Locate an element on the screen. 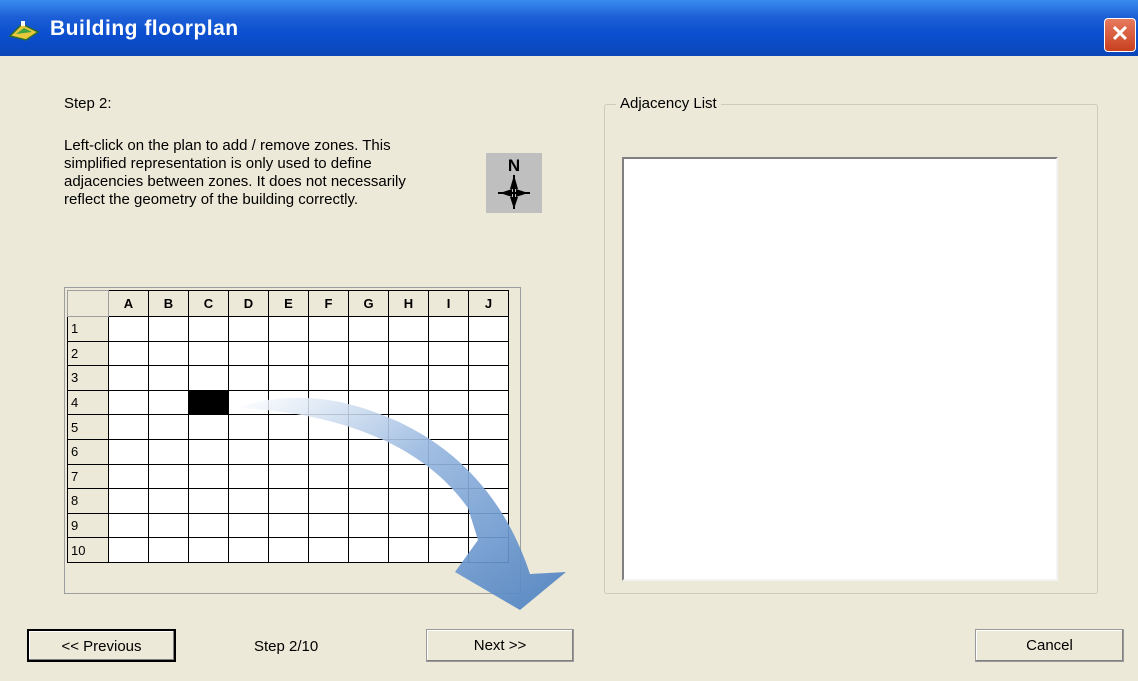 The width and height of the screenshot is (1138, 681). grid-cell-C5 is located at coordinates (208, 427).